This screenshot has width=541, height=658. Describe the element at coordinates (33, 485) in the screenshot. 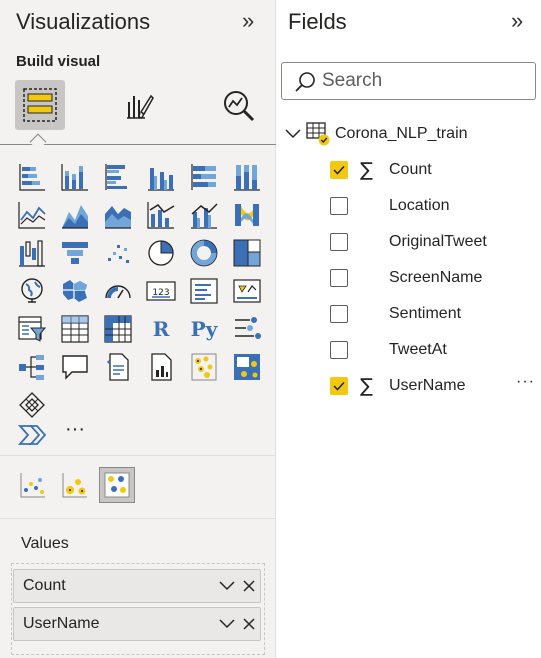

I see `custom-scatter-icon` at that location.